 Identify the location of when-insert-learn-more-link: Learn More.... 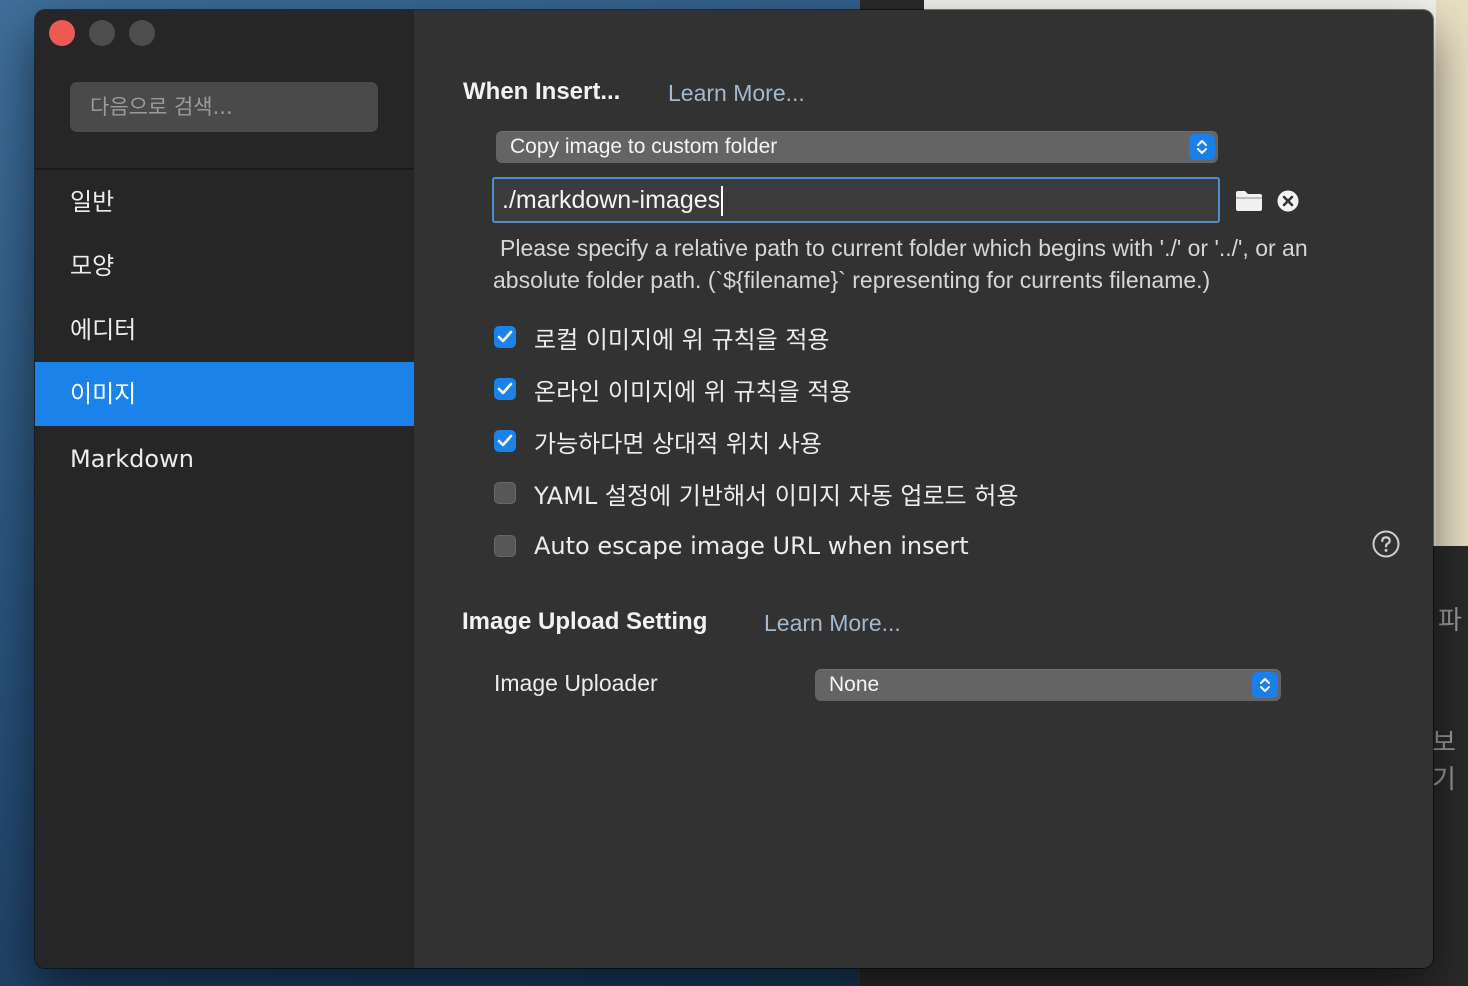
(736, 93).